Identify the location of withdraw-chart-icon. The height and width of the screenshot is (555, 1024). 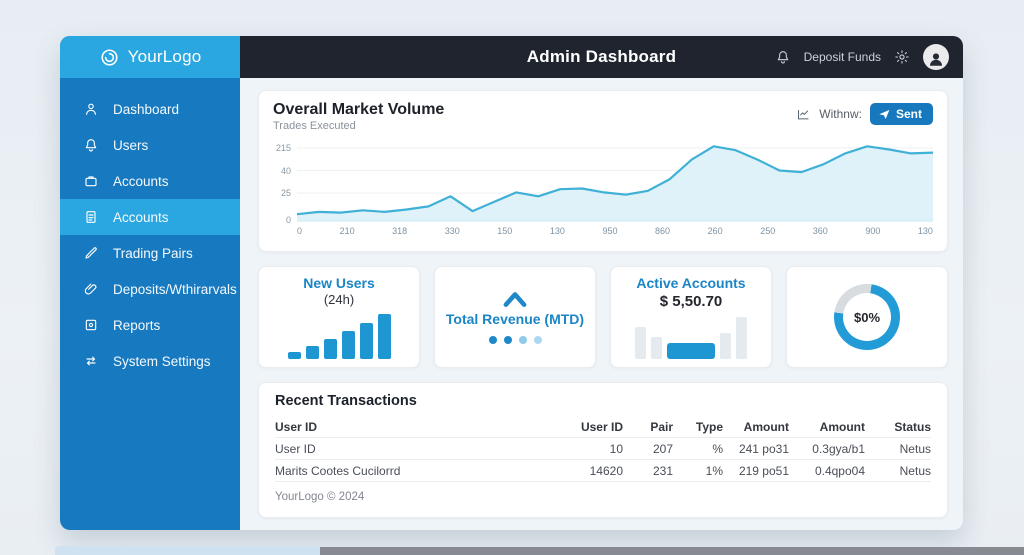
(803, 114).